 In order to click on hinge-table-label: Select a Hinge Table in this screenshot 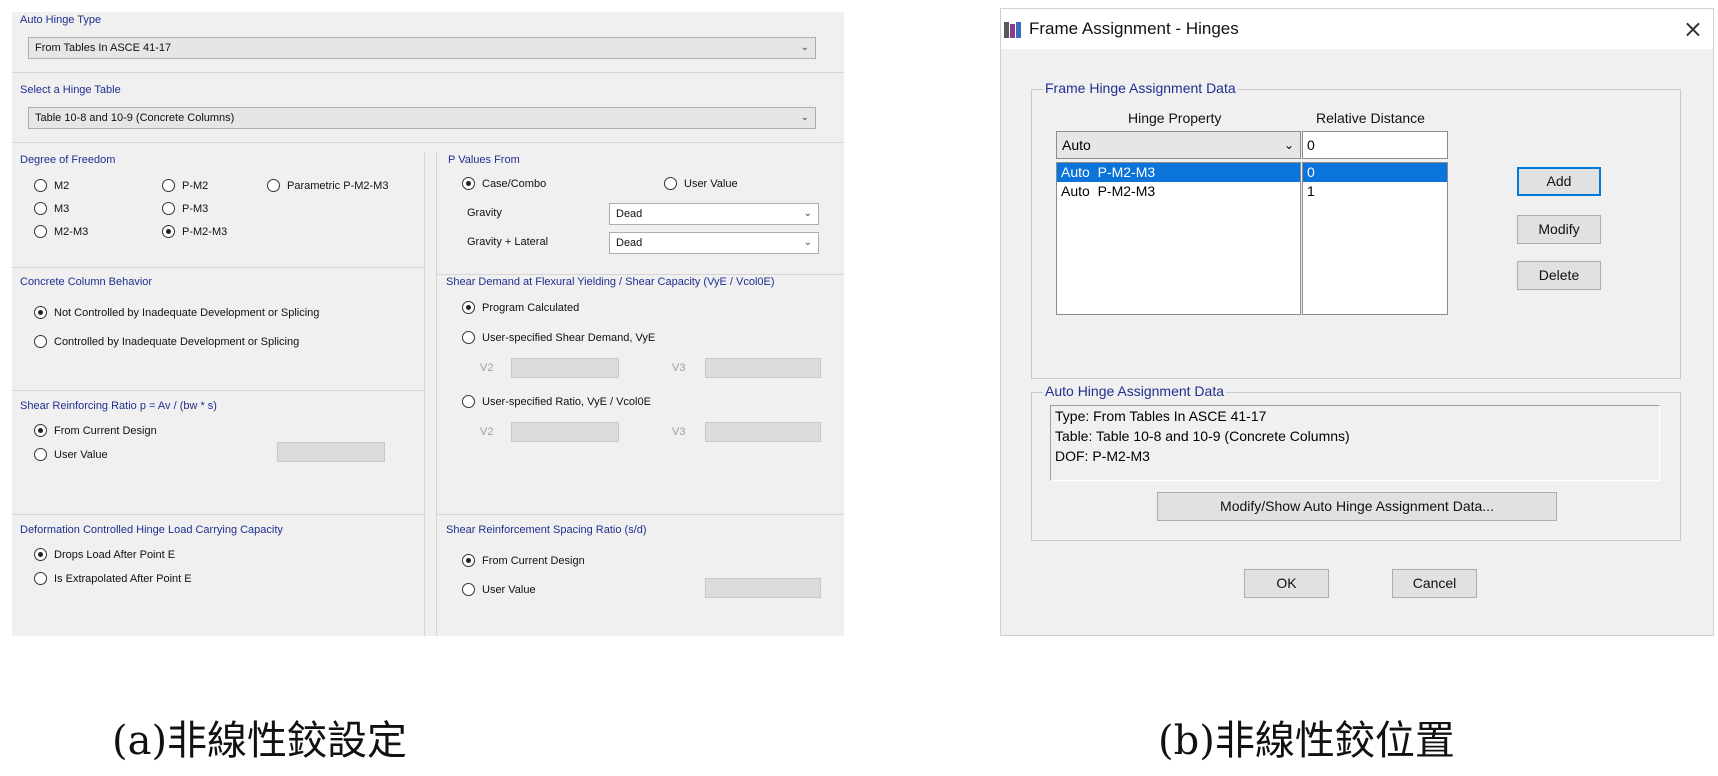, I will do `click(70, 90)`.